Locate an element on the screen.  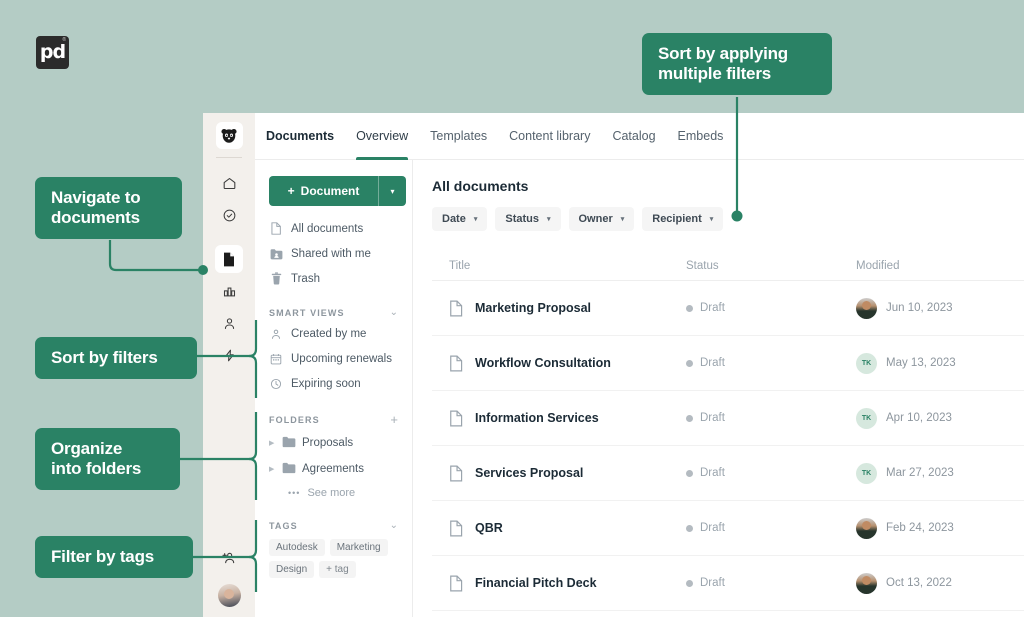
person-icon is located at coordinates (229, 323).